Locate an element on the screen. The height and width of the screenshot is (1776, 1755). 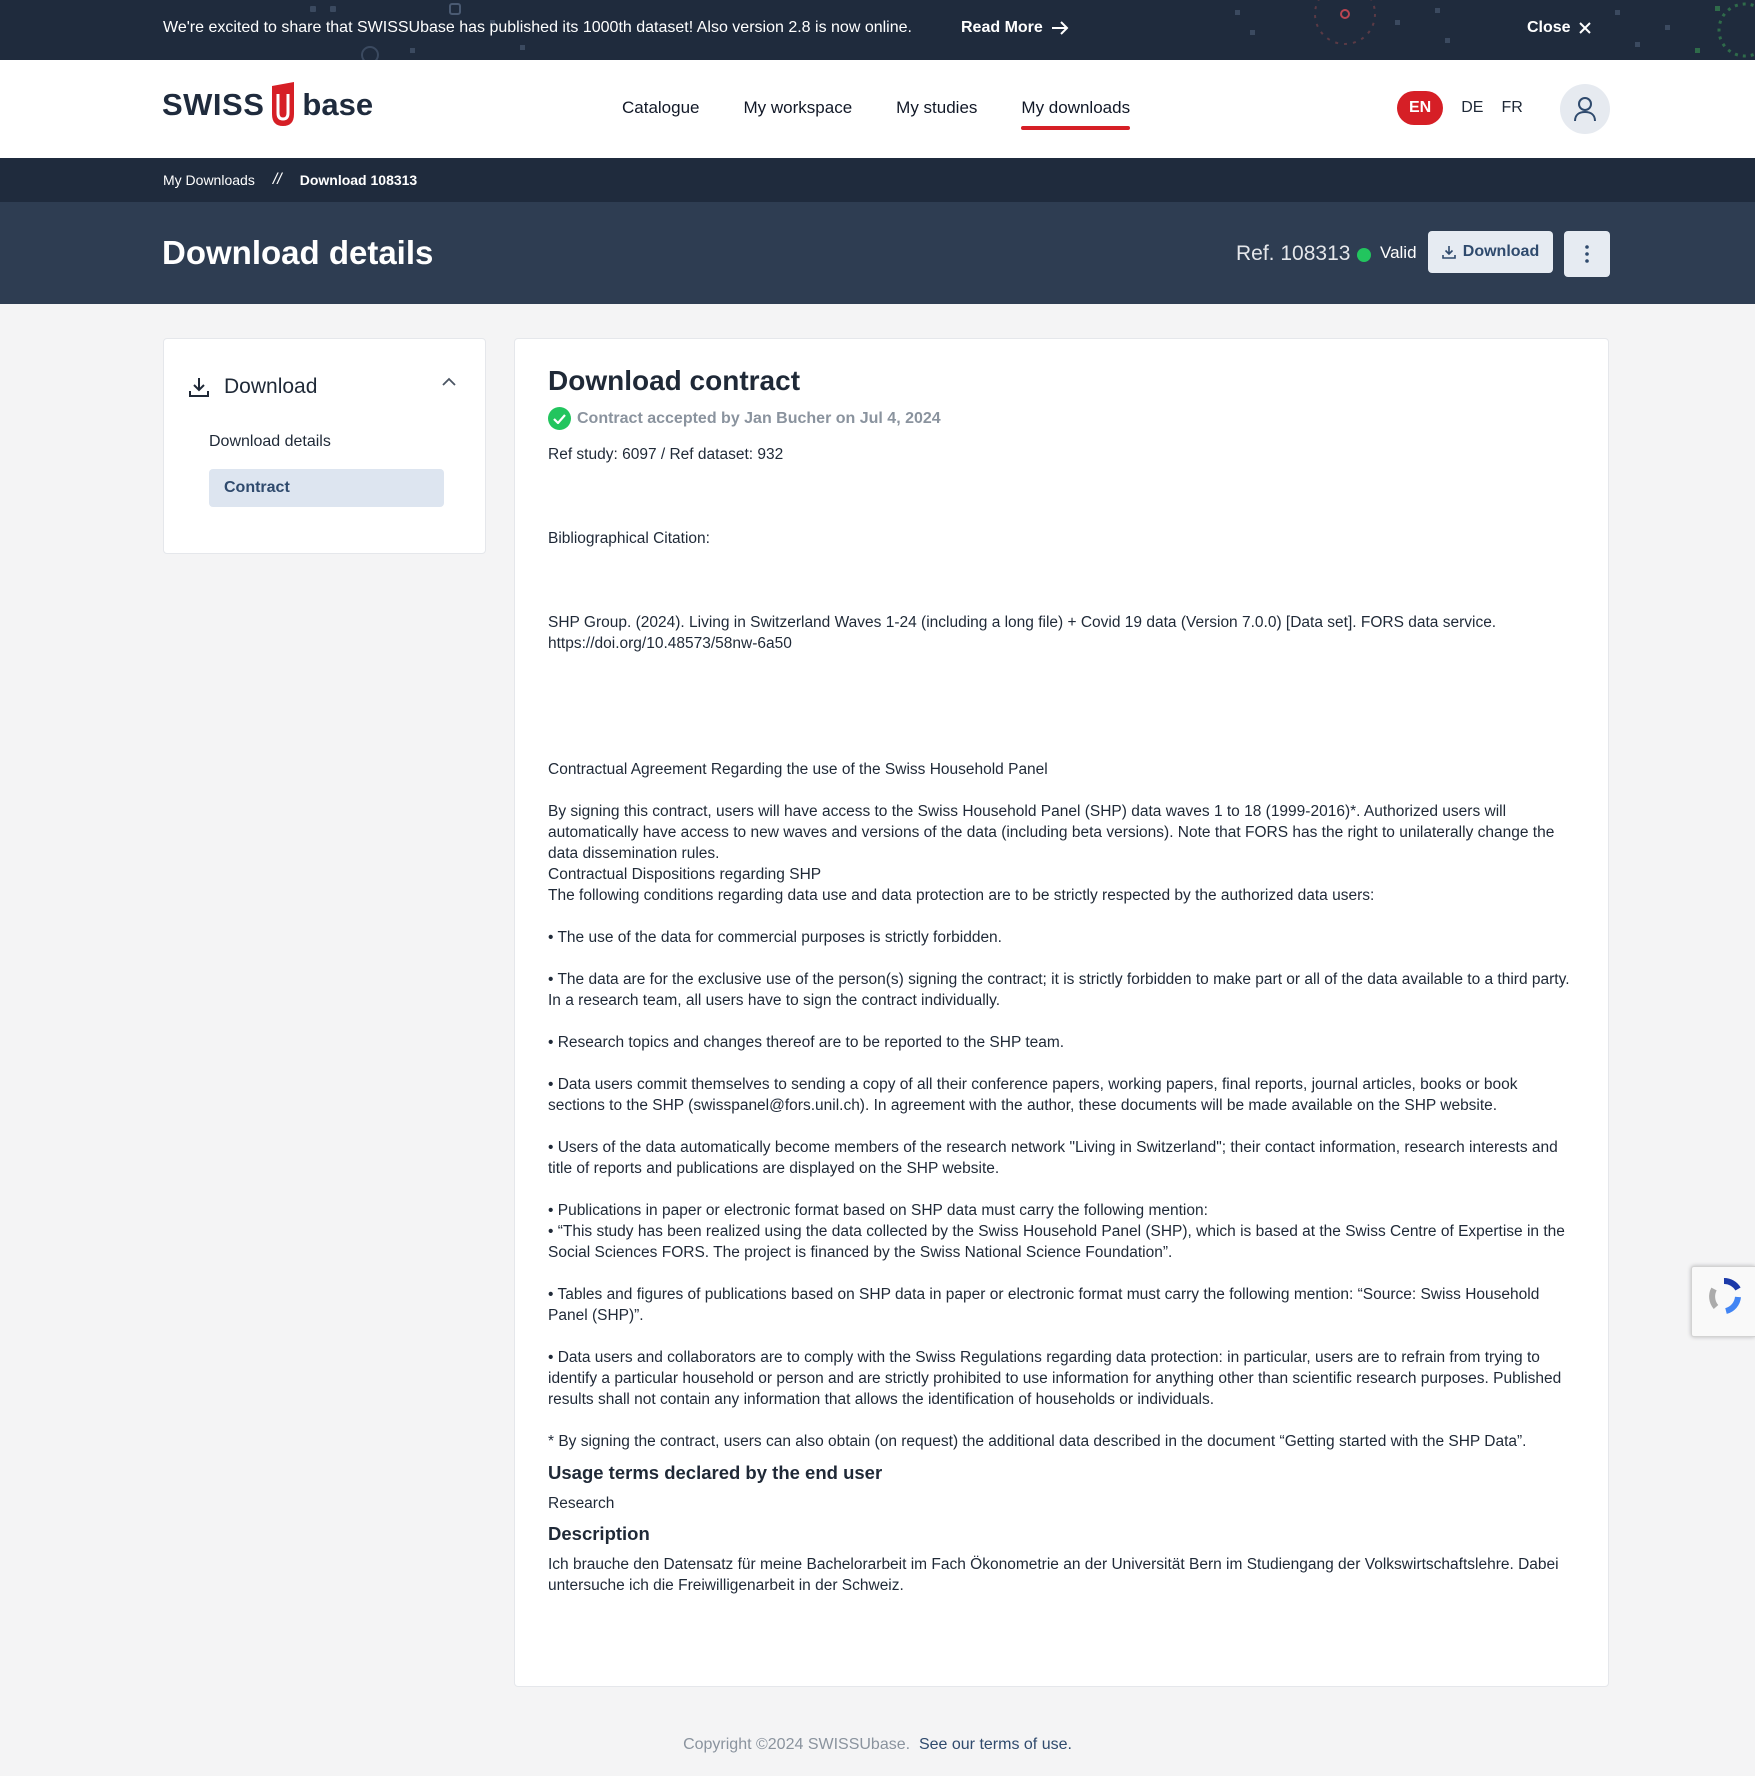
breadcrumb: My Downloads // Download 108313 is located at coordinates (877, 180).